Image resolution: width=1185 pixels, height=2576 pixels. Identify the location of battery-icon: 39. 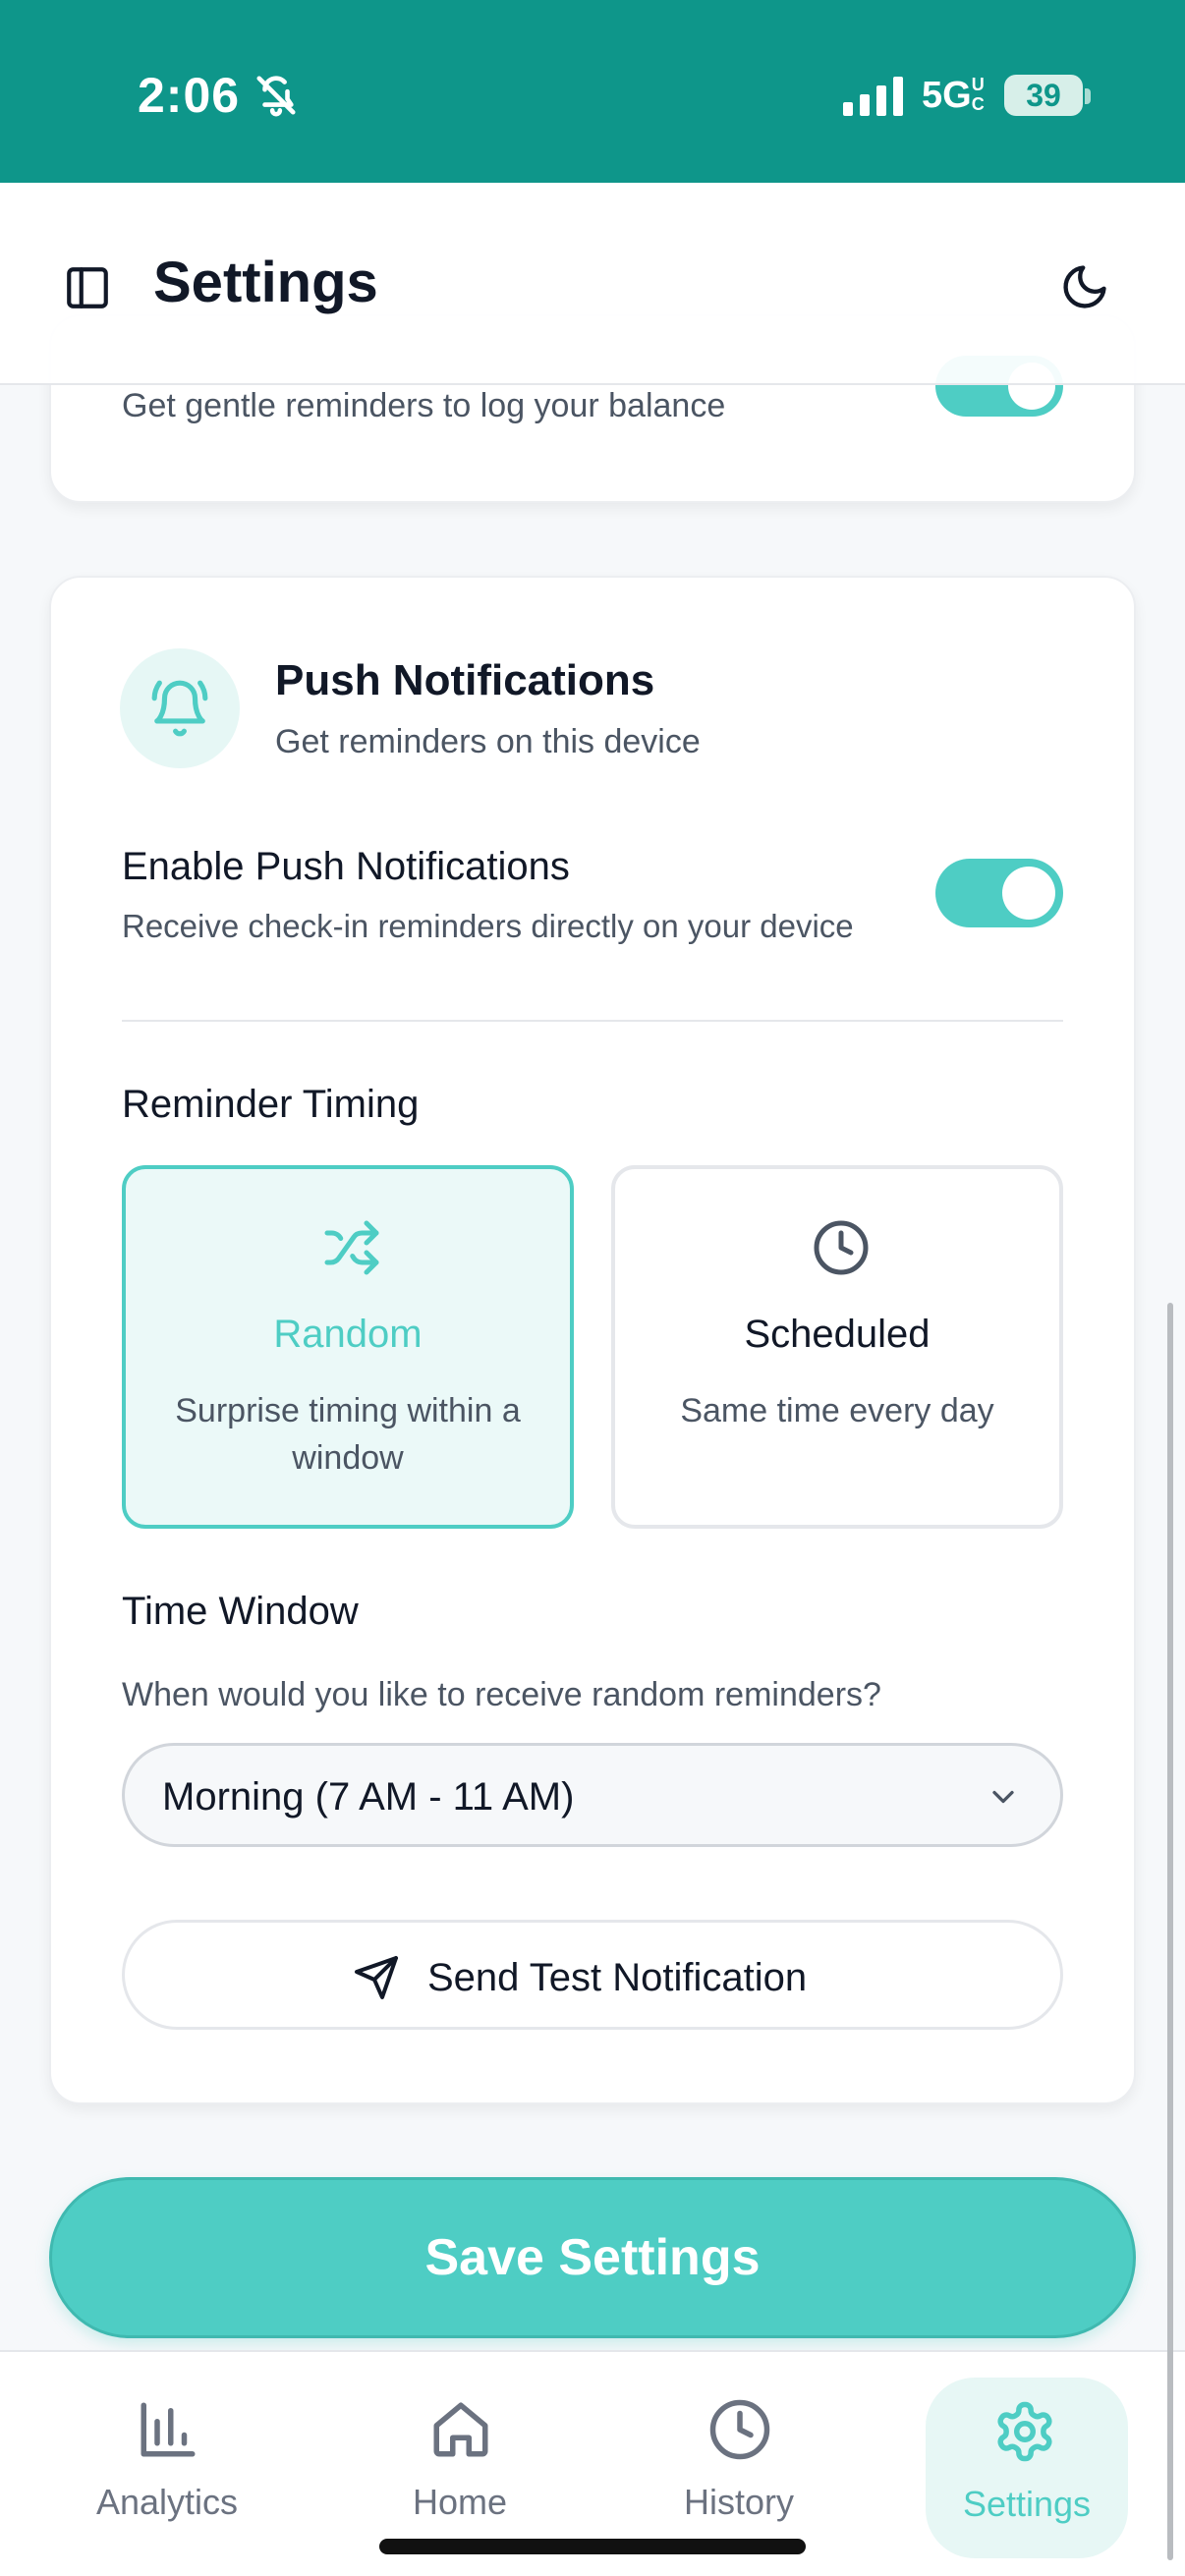
(1044, 95).